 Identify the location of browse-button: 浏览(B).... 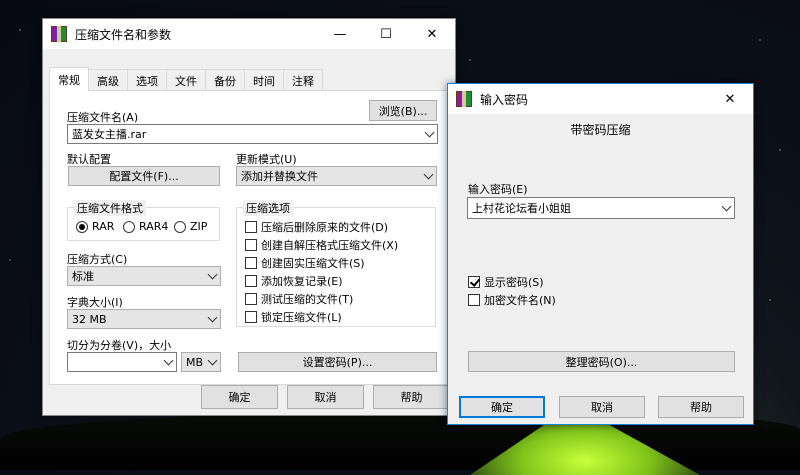
(403, 110).